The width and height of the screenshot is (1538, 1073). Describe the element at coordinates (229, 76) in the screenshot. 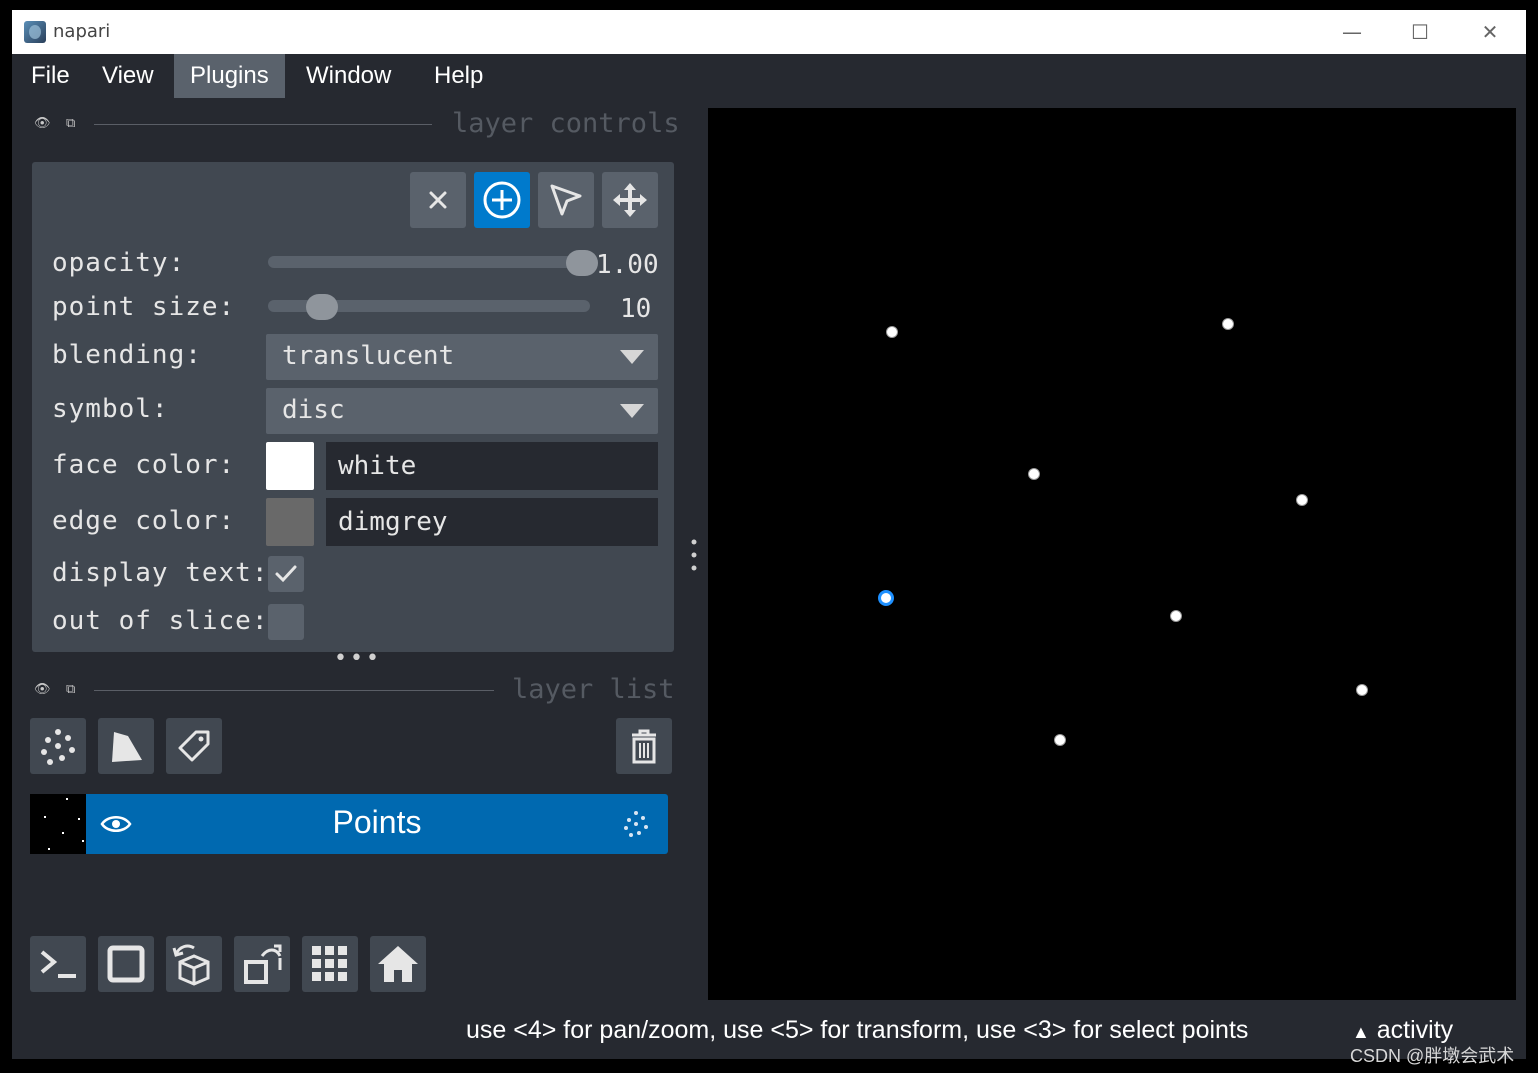

I see `menu-plugins: Plugins` at that location.